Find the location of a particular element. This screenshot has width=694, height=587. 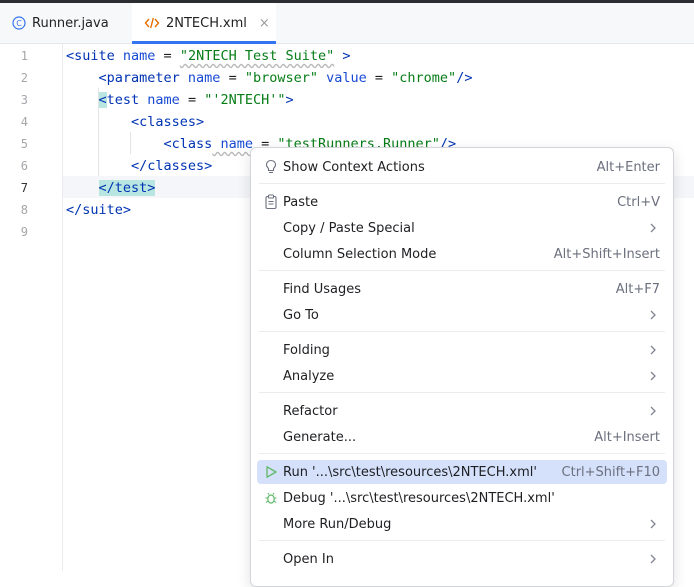

menu-item-folding: Folding is located at coordinates (462, 350).